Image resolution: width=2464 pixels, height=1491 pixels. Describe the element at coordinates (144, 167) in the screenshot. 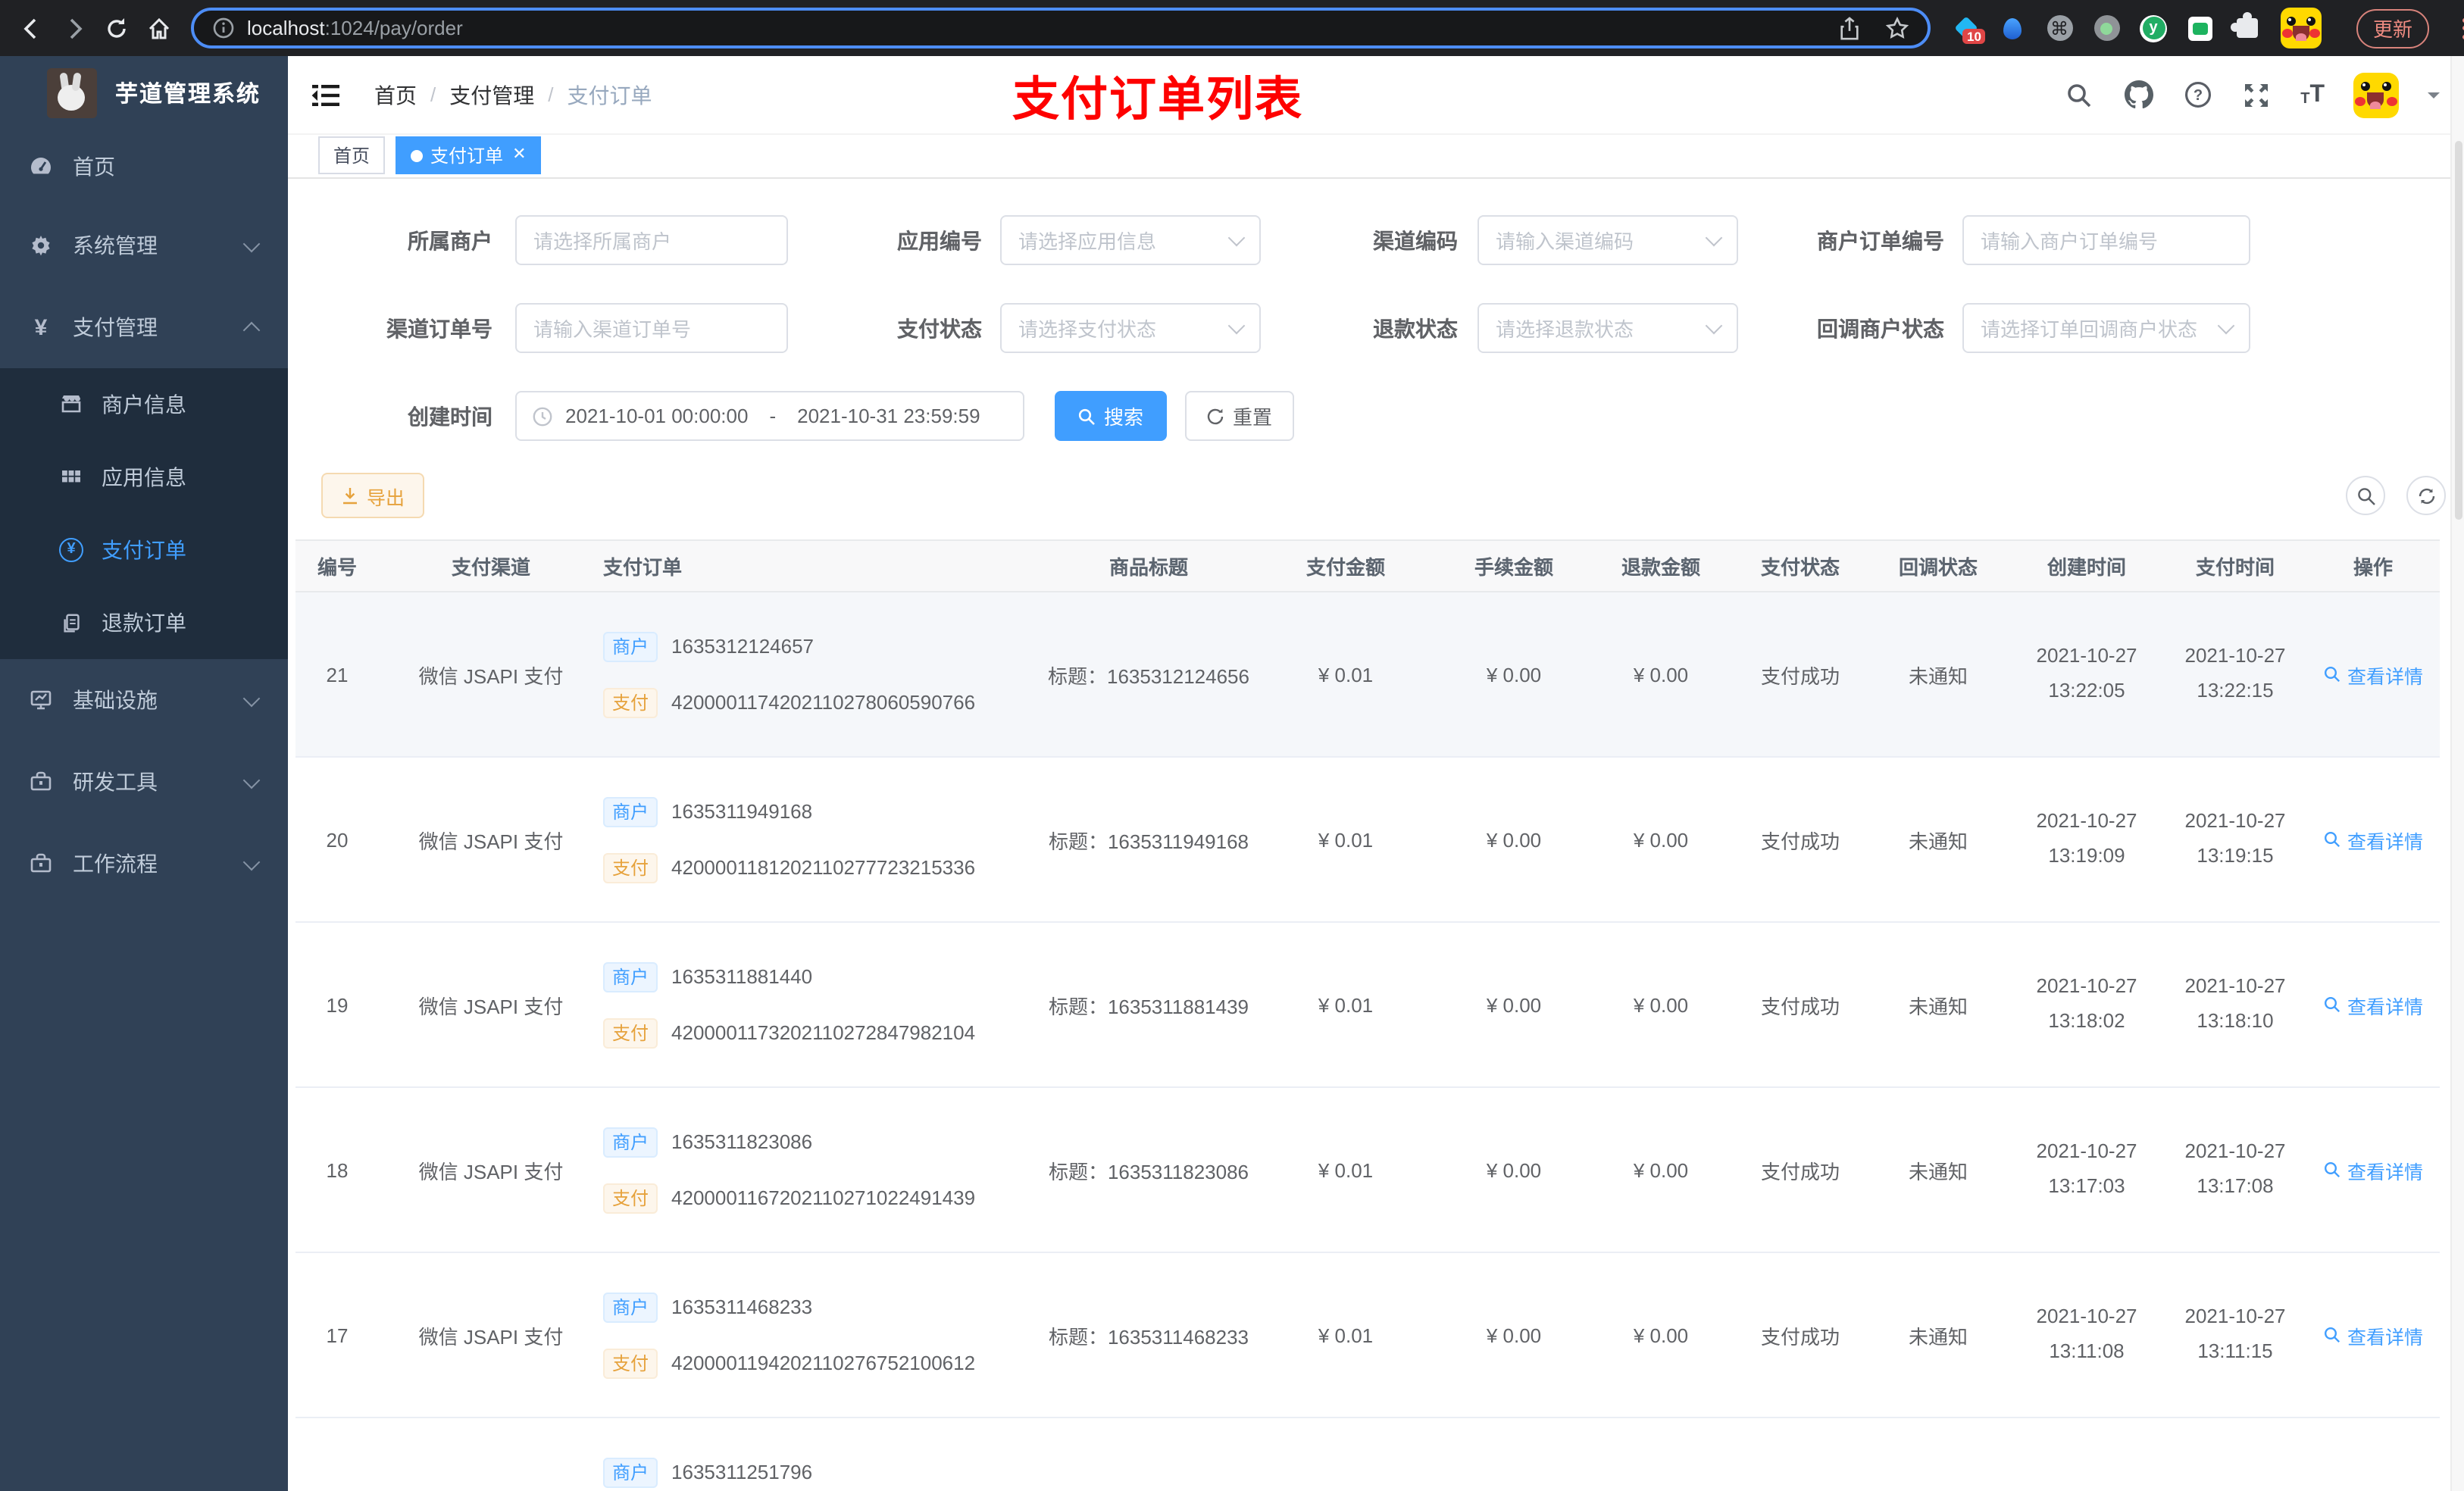

I see `sidebar-item-home: 首页` at that location.